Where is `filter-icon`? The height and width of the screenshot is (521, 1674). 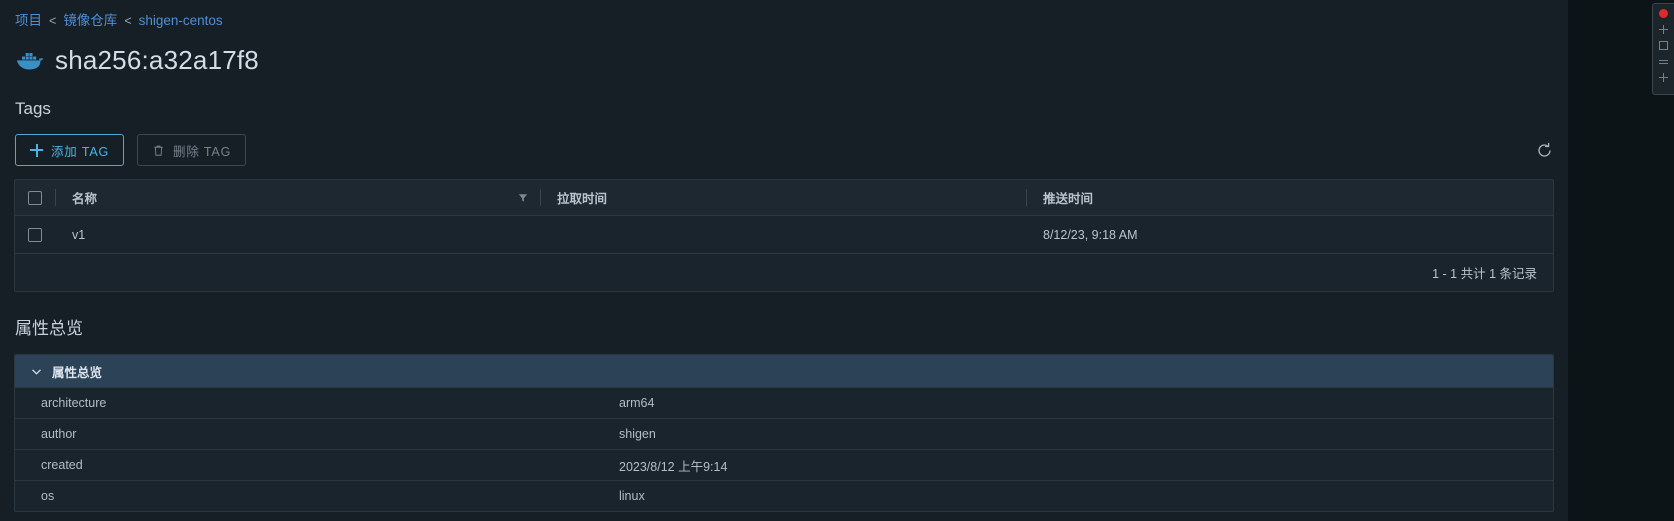
filter-icon is located at coordinates (523, 198).